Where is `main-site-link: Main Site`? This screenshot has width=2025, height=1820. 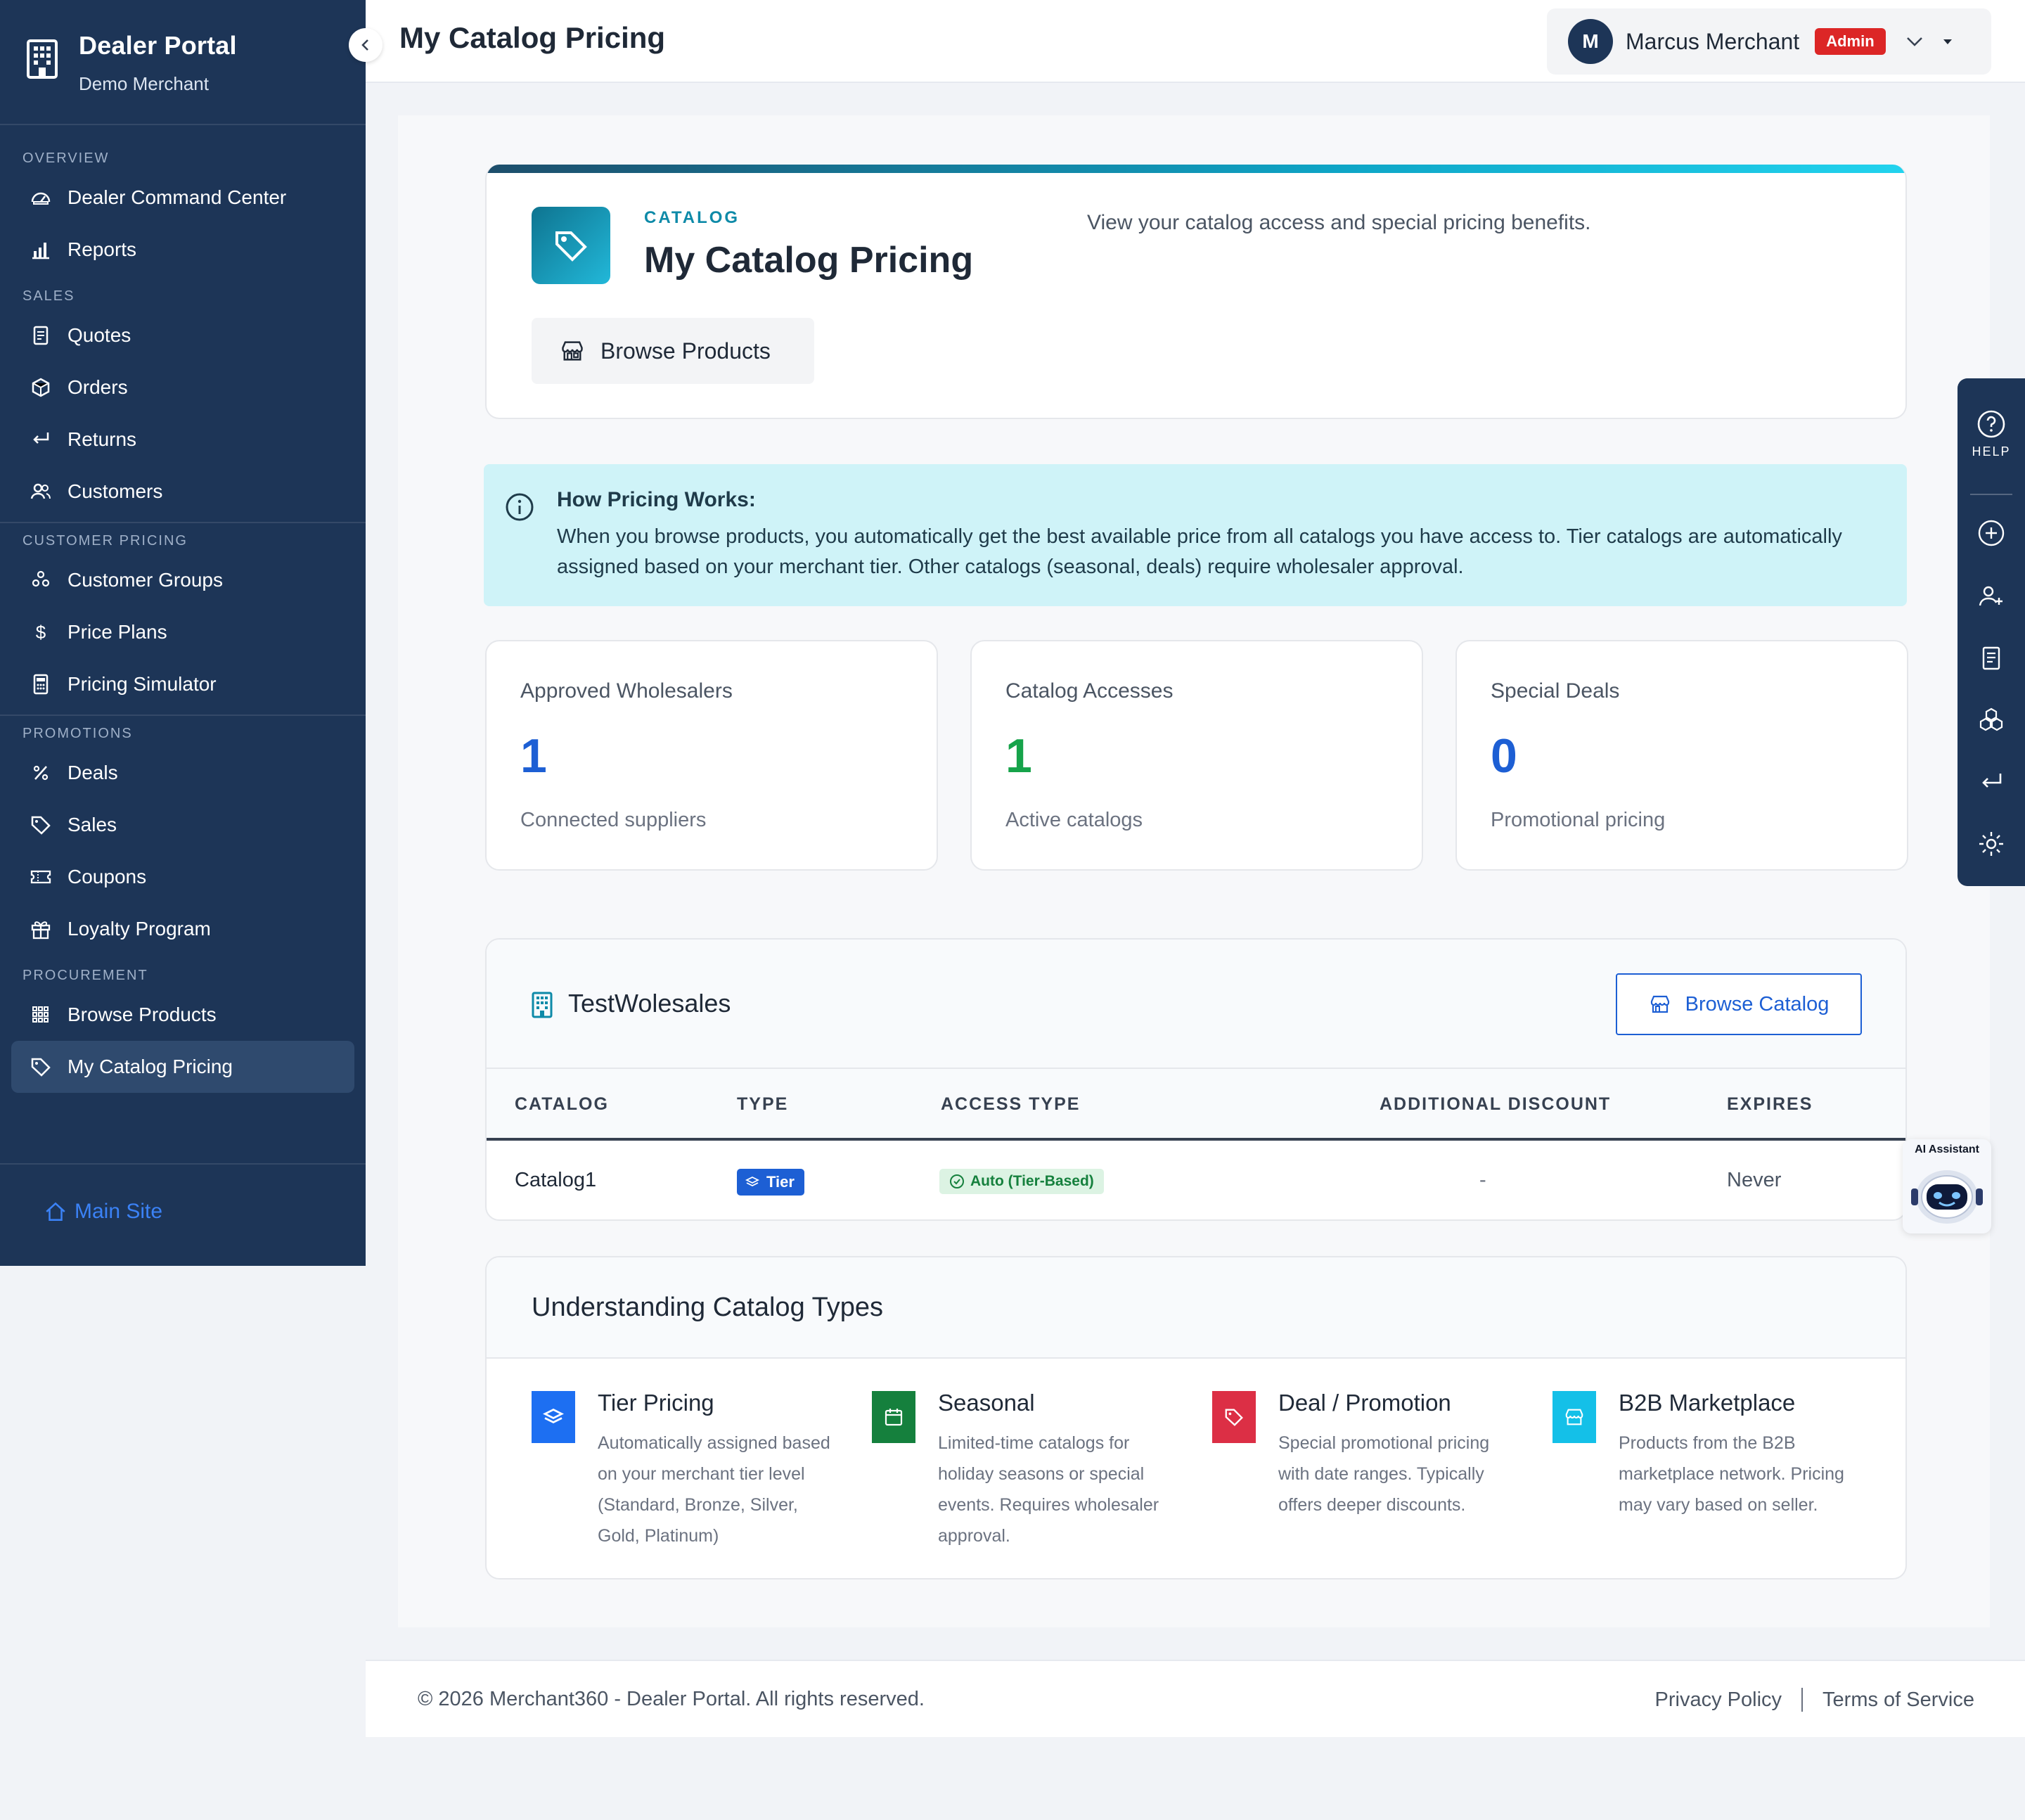 main-site-link: Main Site is located at coordinates (103, 1212).